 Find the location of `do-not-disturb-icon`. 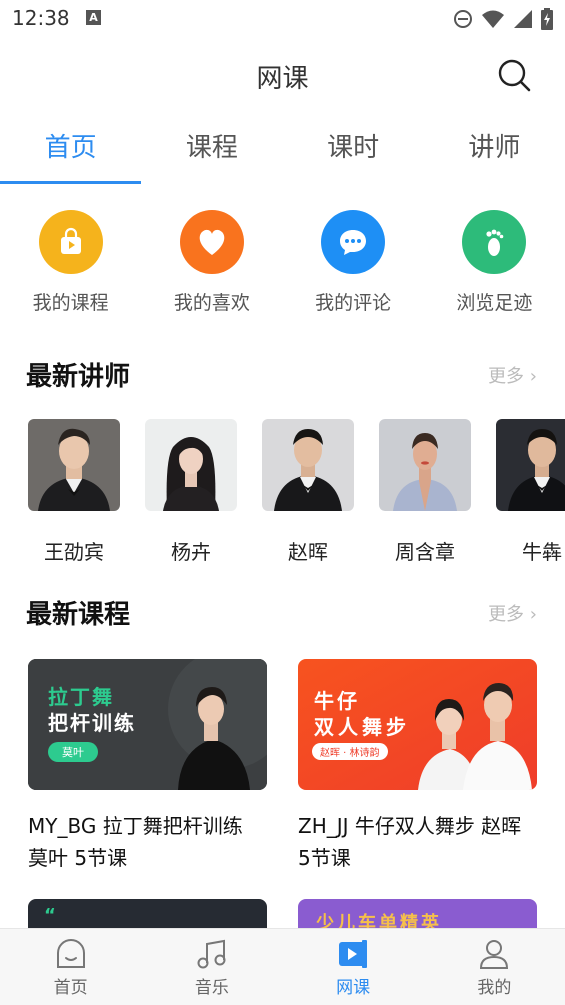

do-not-disturb-icon is located at coordinates (463, 19).